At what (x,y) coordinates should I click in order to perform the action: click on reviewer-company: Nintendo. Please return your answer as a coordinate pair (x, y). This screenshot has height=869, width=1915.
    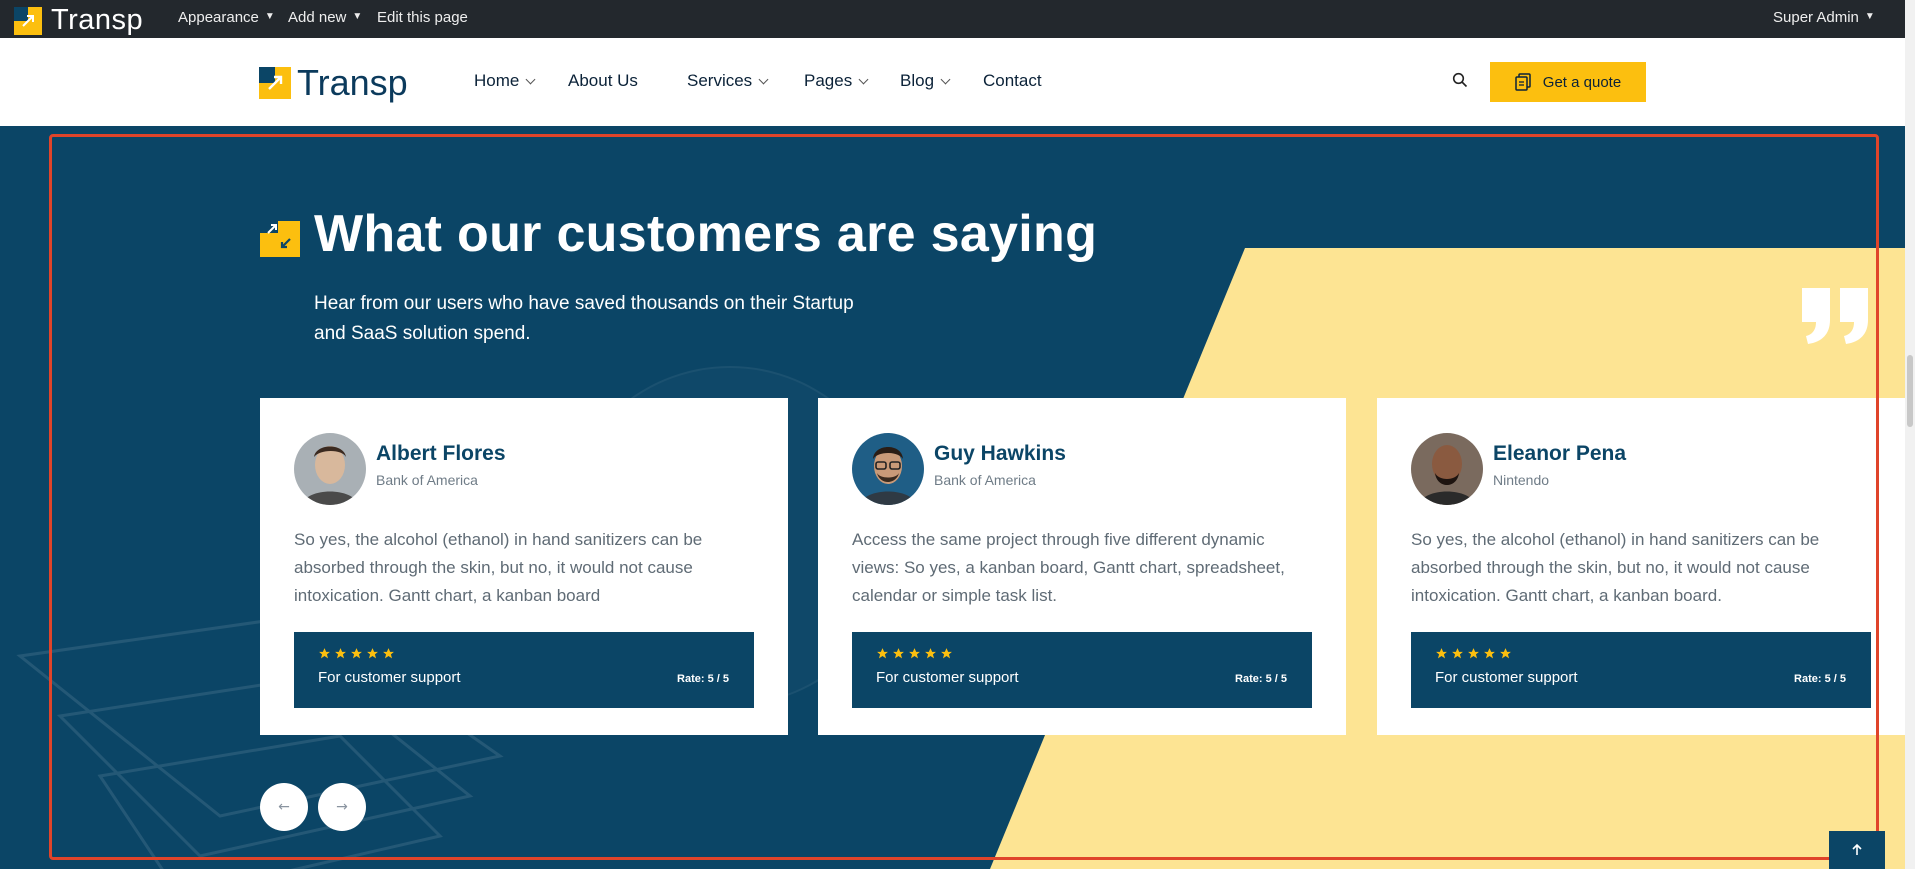
    Looking at the image, I should click on (1521, 480).